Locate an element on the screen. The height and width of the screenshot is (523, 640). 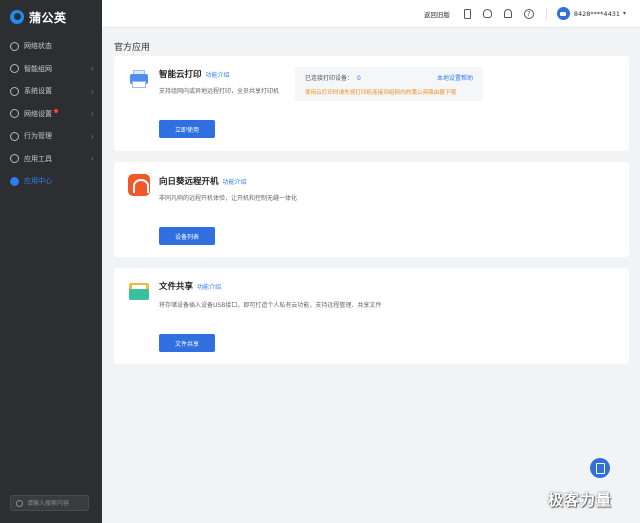
sidebar-search is located at coordinates (49, 503).